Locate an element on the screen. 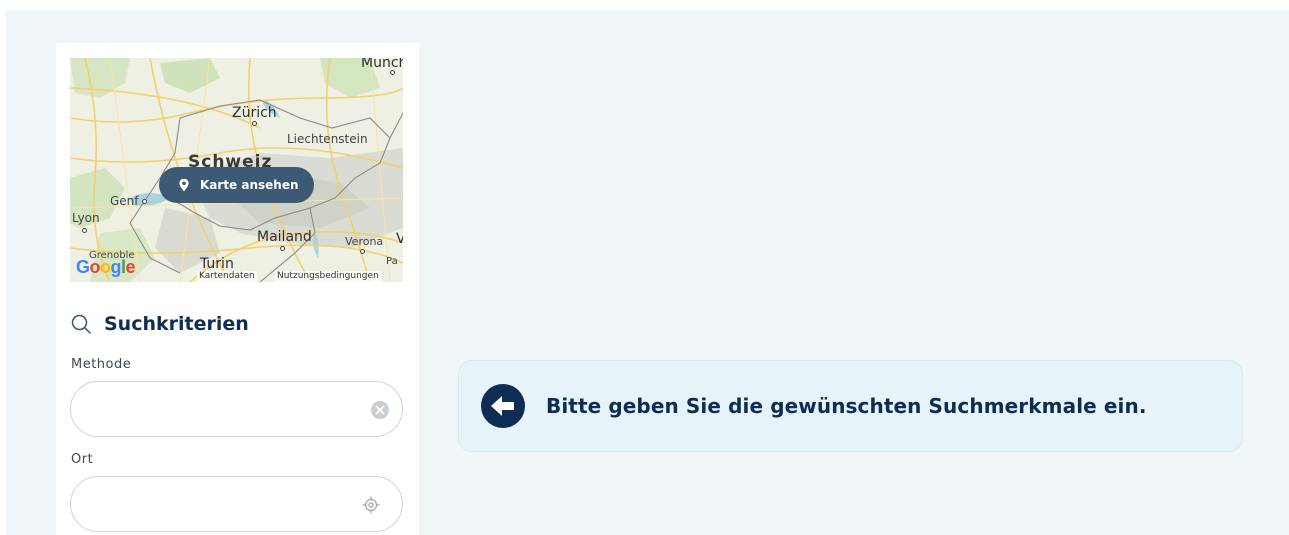 Image resolution: width=1289 pixels, height=535 pixels. clear-icon is located at coordinates (380, 410).